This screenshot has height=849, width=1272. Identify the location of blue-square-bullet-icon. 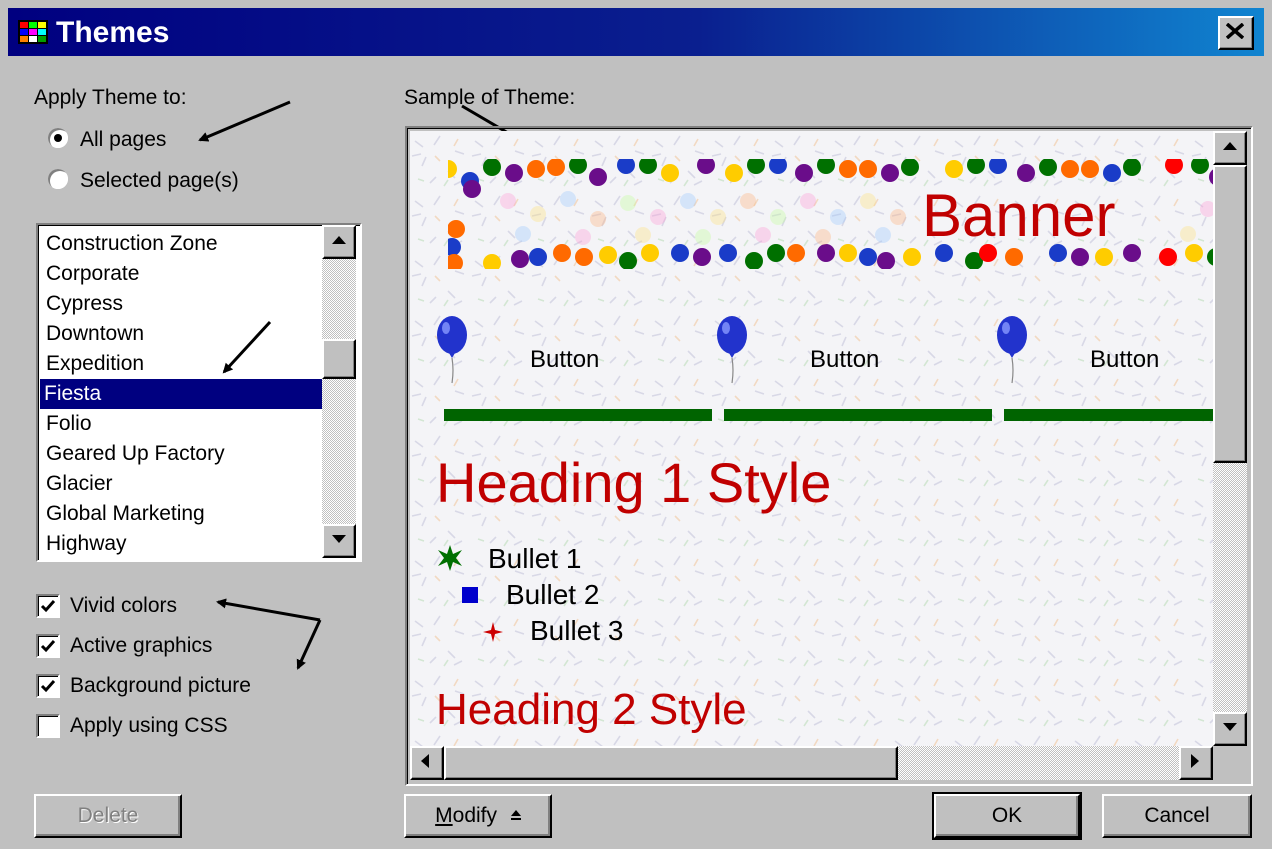
(470, 595).